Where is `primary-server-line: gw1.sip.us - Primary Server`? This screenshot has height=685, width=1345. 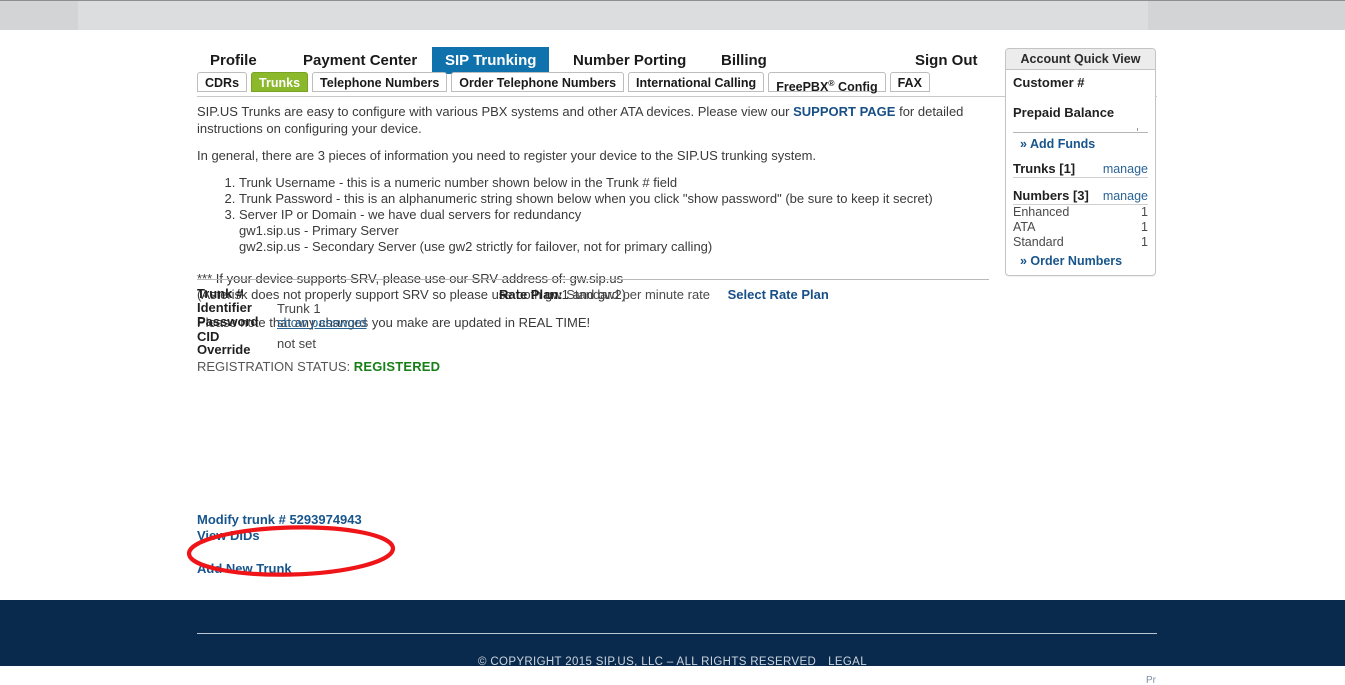
primary-server-line: gw1.sip.us - Primary Server is located at coordinates (319, 230).